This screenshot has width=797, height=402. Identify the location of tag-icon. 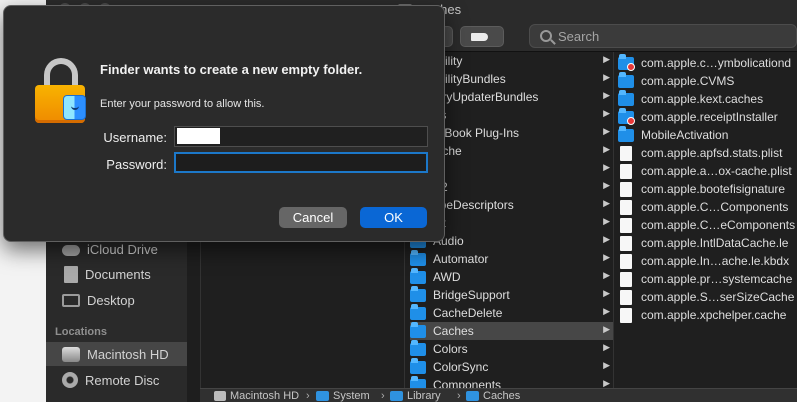
(479, 37).